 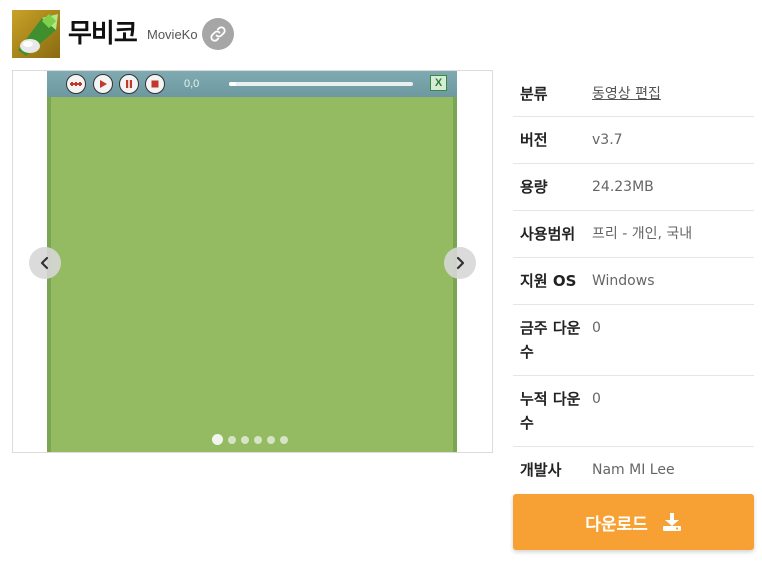 What do you see at coordinates (250, 439) in the screenshot?
I see `carousel-dots` at bounding box center [250, 439].